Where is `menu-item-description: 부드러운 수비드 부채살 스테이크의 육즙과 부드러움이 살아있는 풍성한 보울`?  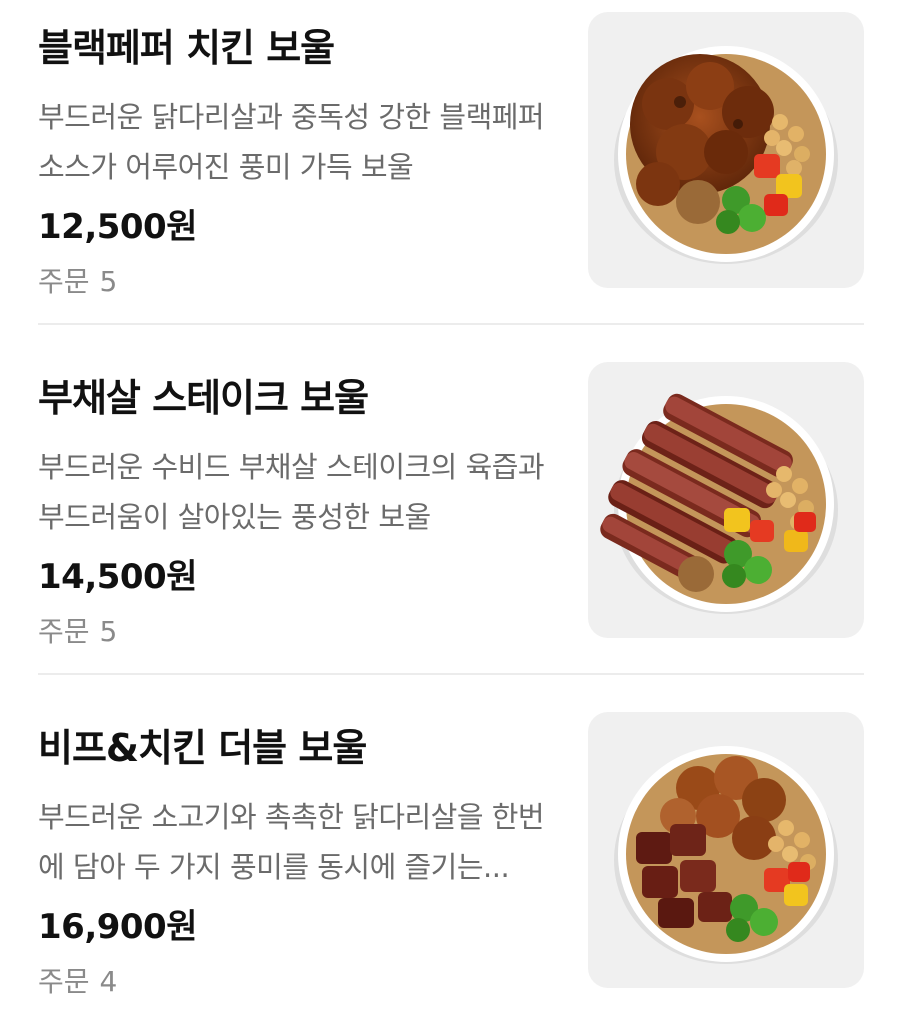
menu-item-description: 부드러운 수비드 부채살 스테이크의 육즙과 부드러움이 살아있는 풍성한 보울 is located at coordinates (291, 492).